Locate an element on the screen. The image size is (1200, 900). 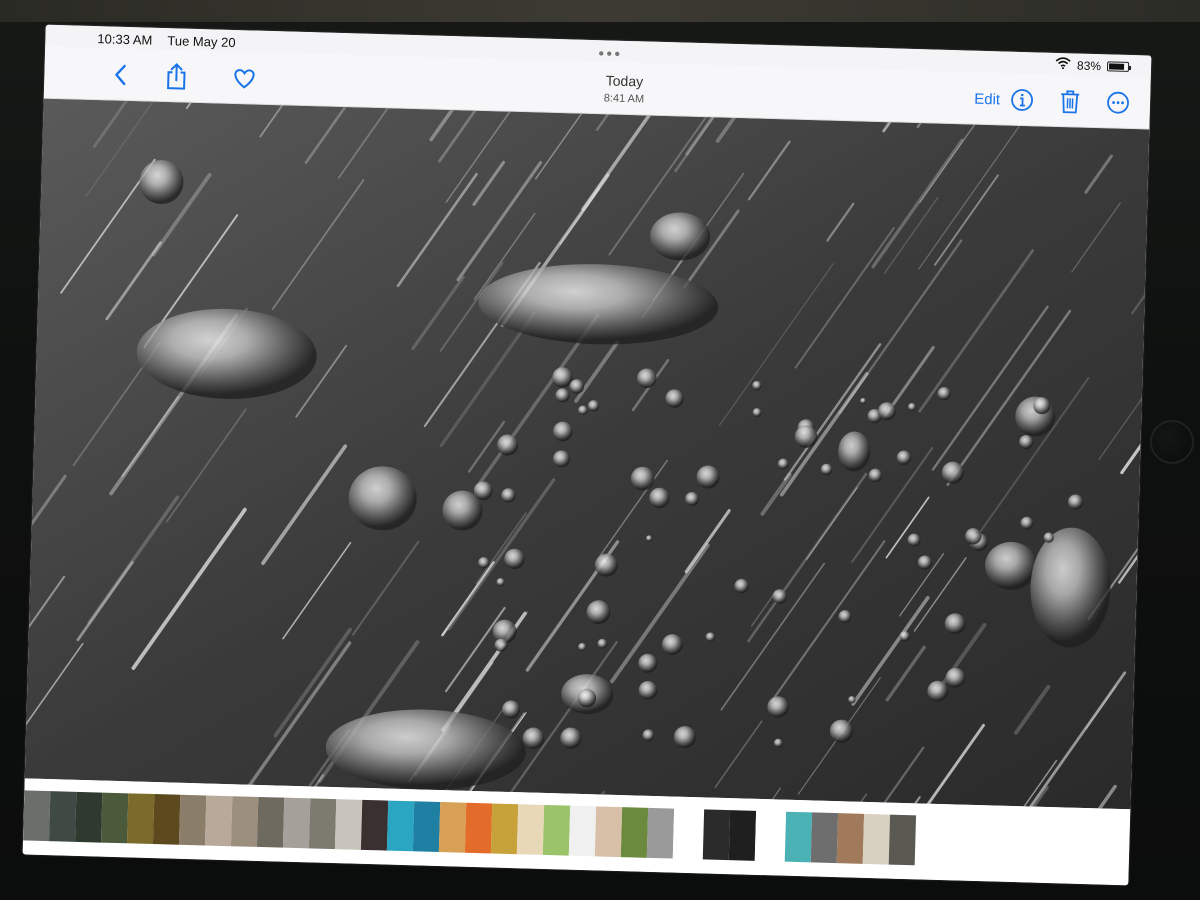
battery-percent: 83% is located at coordinates (1089, 65).